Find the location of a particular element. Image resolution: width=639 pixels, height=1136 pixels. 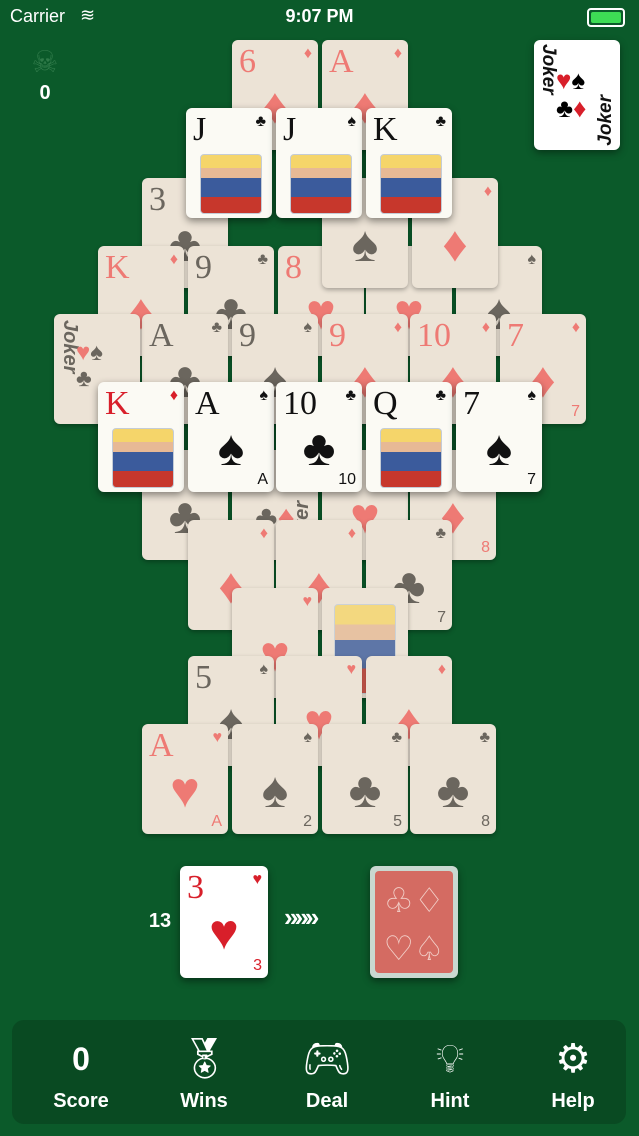

status-bar: Carrier ≋ 9:07 PM is located at coordinates (319, 16).